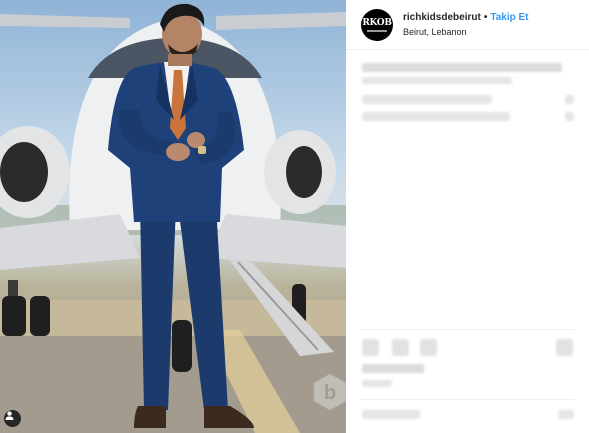 The width and height of the screenshot is (589, 433). What do you see at coordinates (467, 329) in the screenshot?
I see `actions-divider` at bounding box center [467, 329].